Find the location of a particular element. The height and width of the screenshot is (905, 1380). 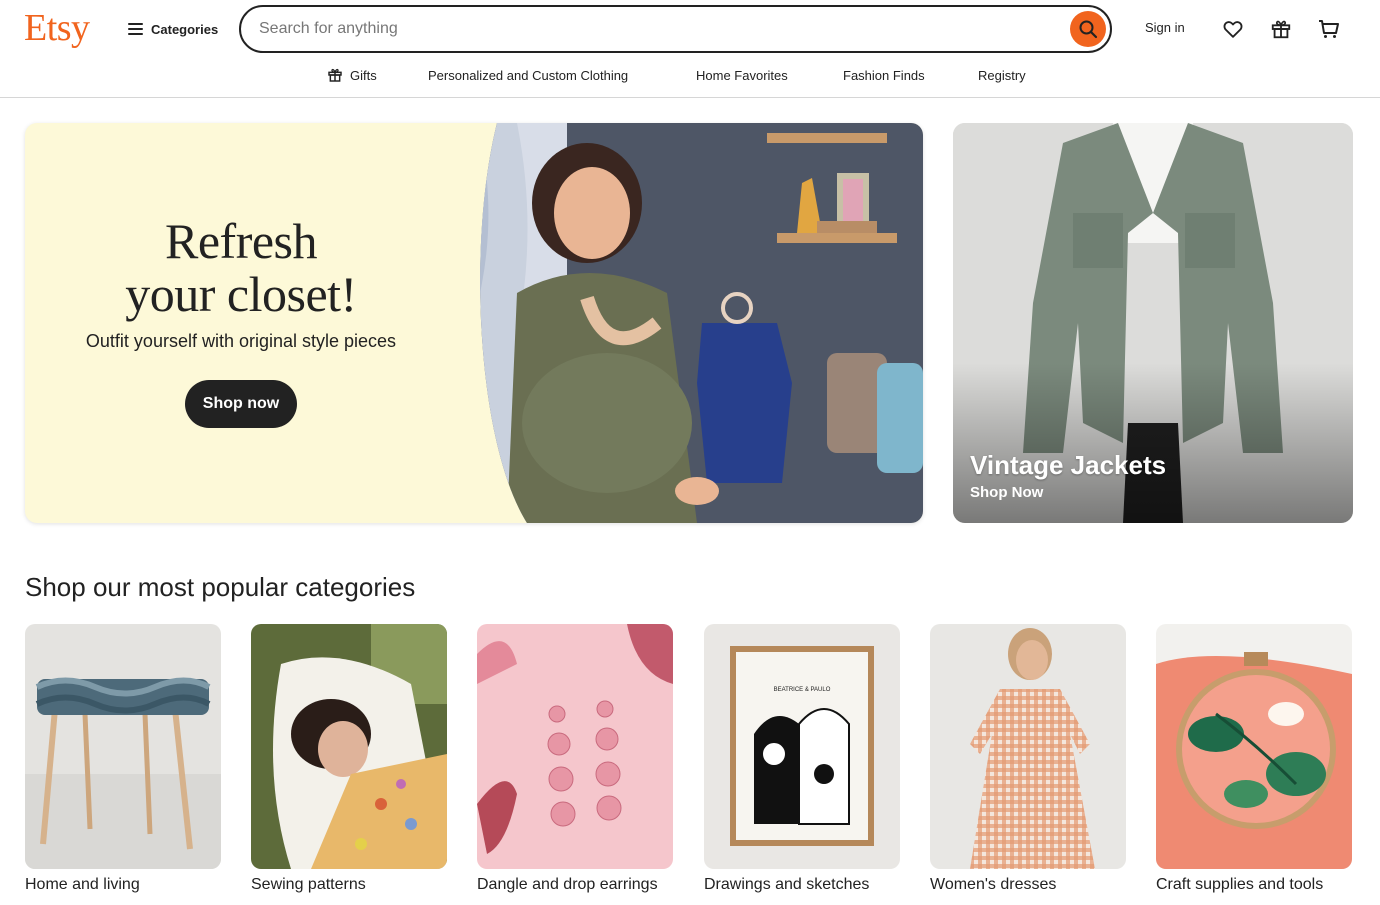

categories-label: Categories is located at coordinates (185, 29).